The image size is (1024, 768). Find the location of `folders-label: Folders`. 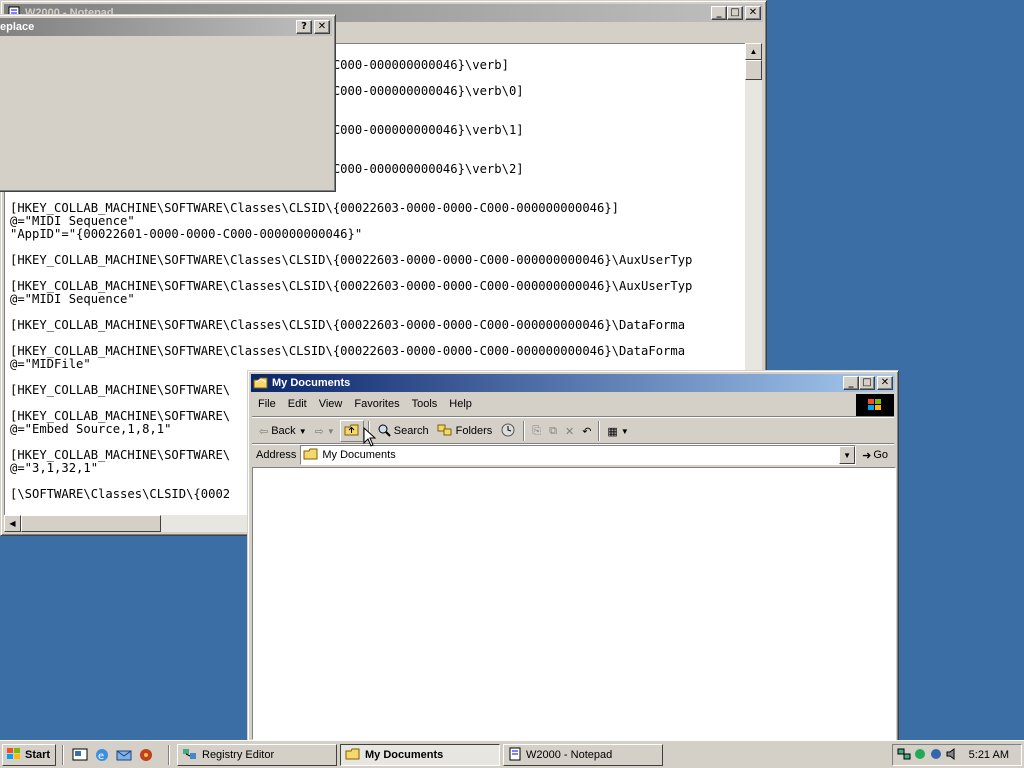

folders-label: Folders is located at coordinates (474, 431).